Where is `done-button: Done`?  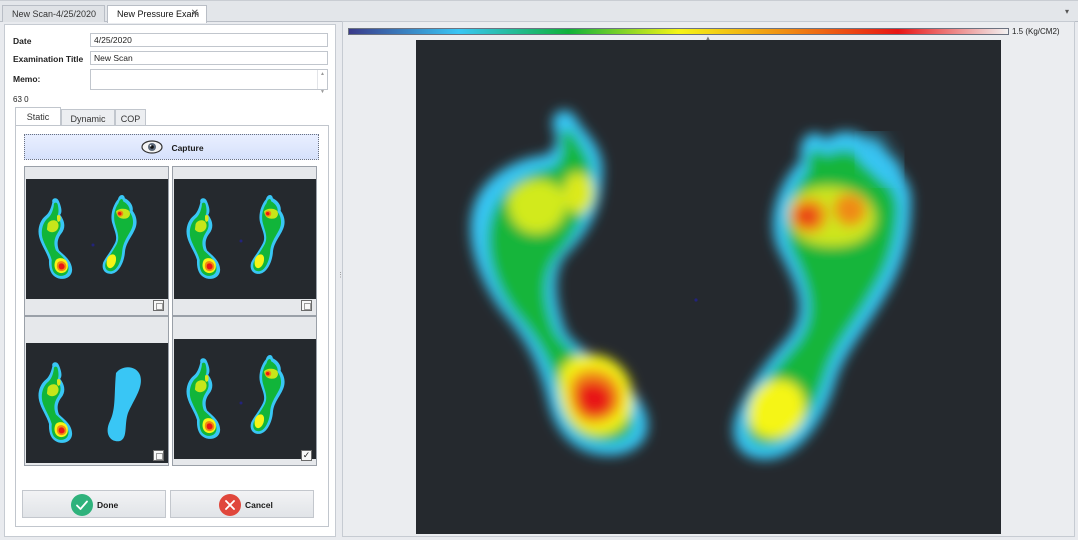
done-button: Done is located at coordinates (94, 504).